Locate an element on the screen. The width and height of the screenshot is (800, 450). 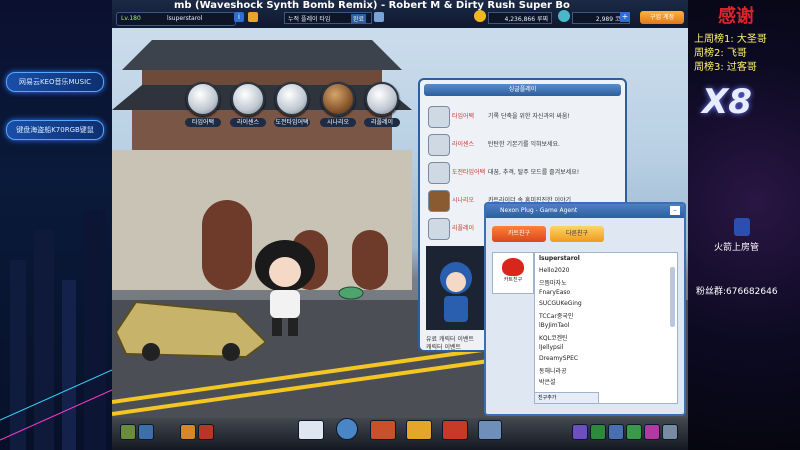
friend-item: Hello2020 is located at coordinates (554, 270).